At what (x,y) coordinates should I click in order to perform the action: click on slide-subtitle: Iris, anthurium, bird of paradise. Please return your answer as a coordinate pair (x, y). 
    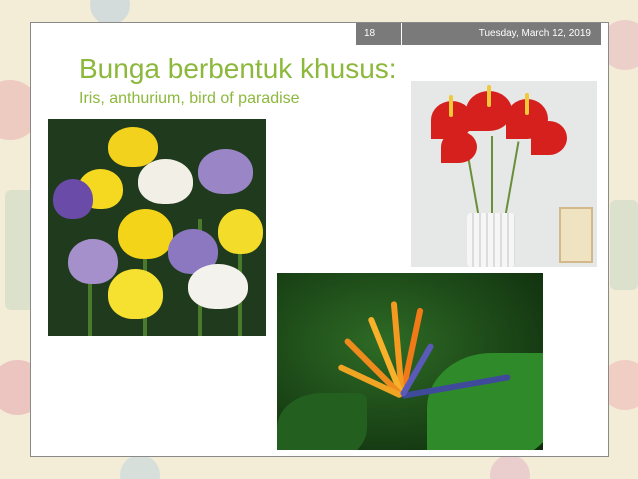
    Looking at the image, I should click on (189, 98).